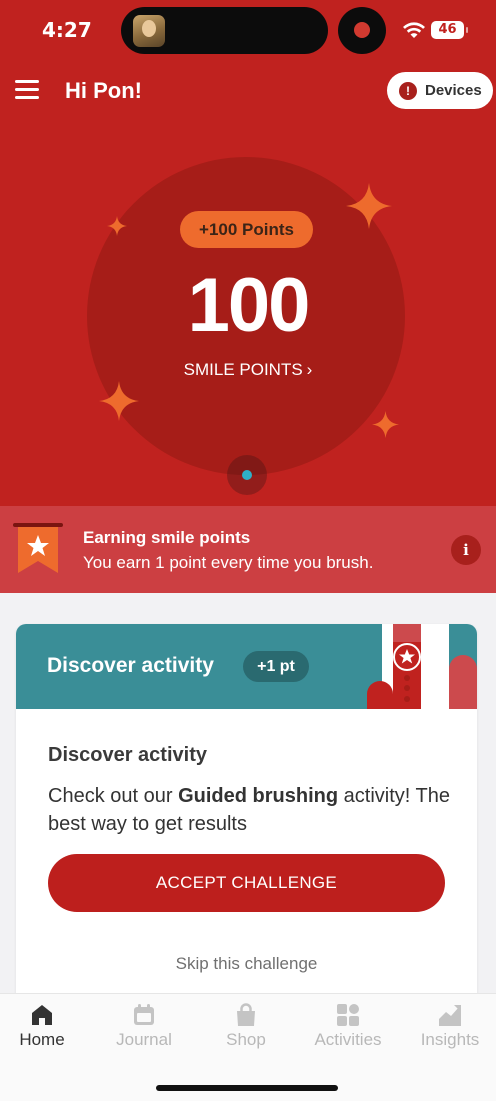 The image size is (496, 1101). What do you see at coordinates (42, 1039) in the screenshot?
I see `tab-home-label: Home` at bounding box center [42, 1039].